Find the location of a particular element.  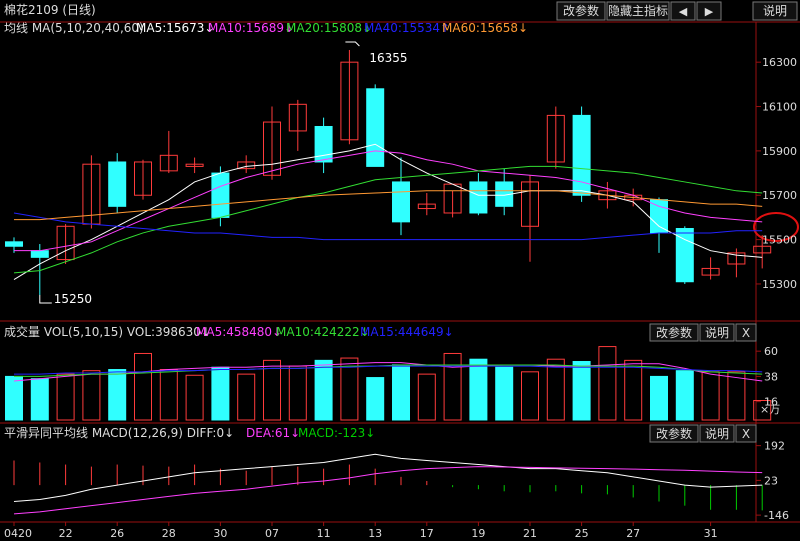

prev-arrow-icon: ◀ is located at coordinates (683, 11).